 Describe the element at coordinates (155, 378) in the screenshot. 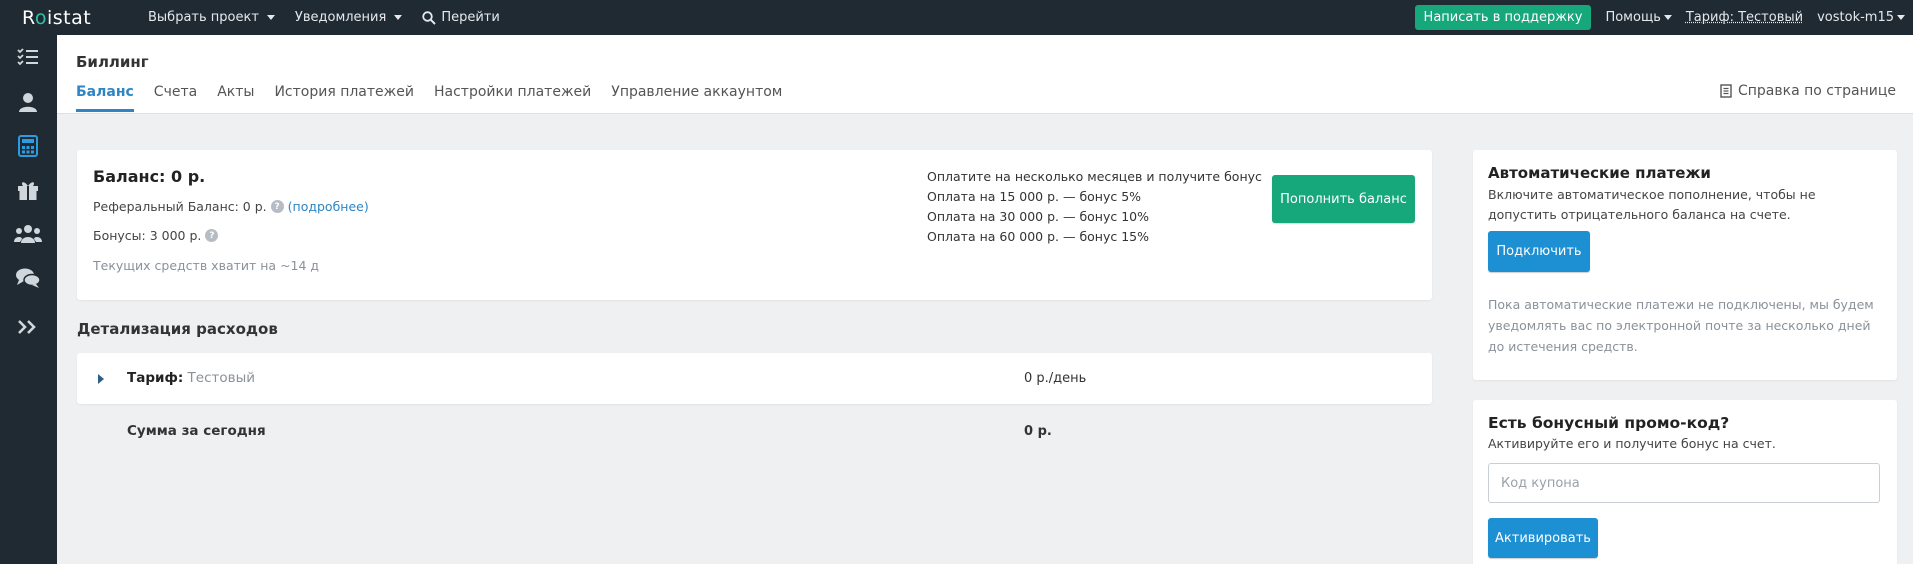

I see `tariff-key: Тариф:` at that location.